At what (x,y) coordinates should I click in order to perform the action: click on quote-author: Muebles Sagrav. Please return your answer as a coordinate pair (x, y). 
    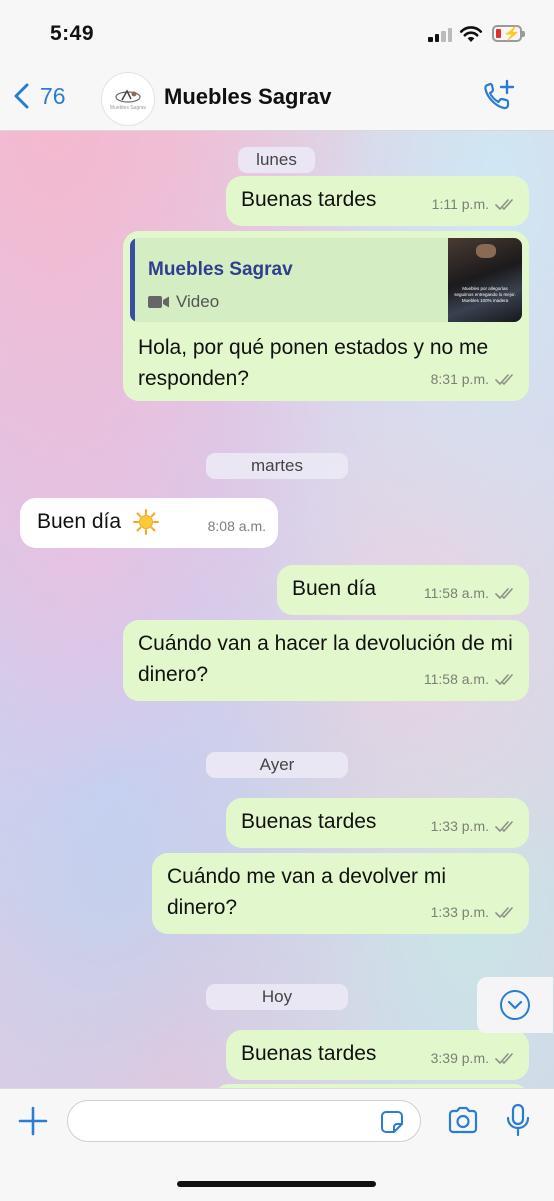
    Looking at the image, I should click on (220, 269).